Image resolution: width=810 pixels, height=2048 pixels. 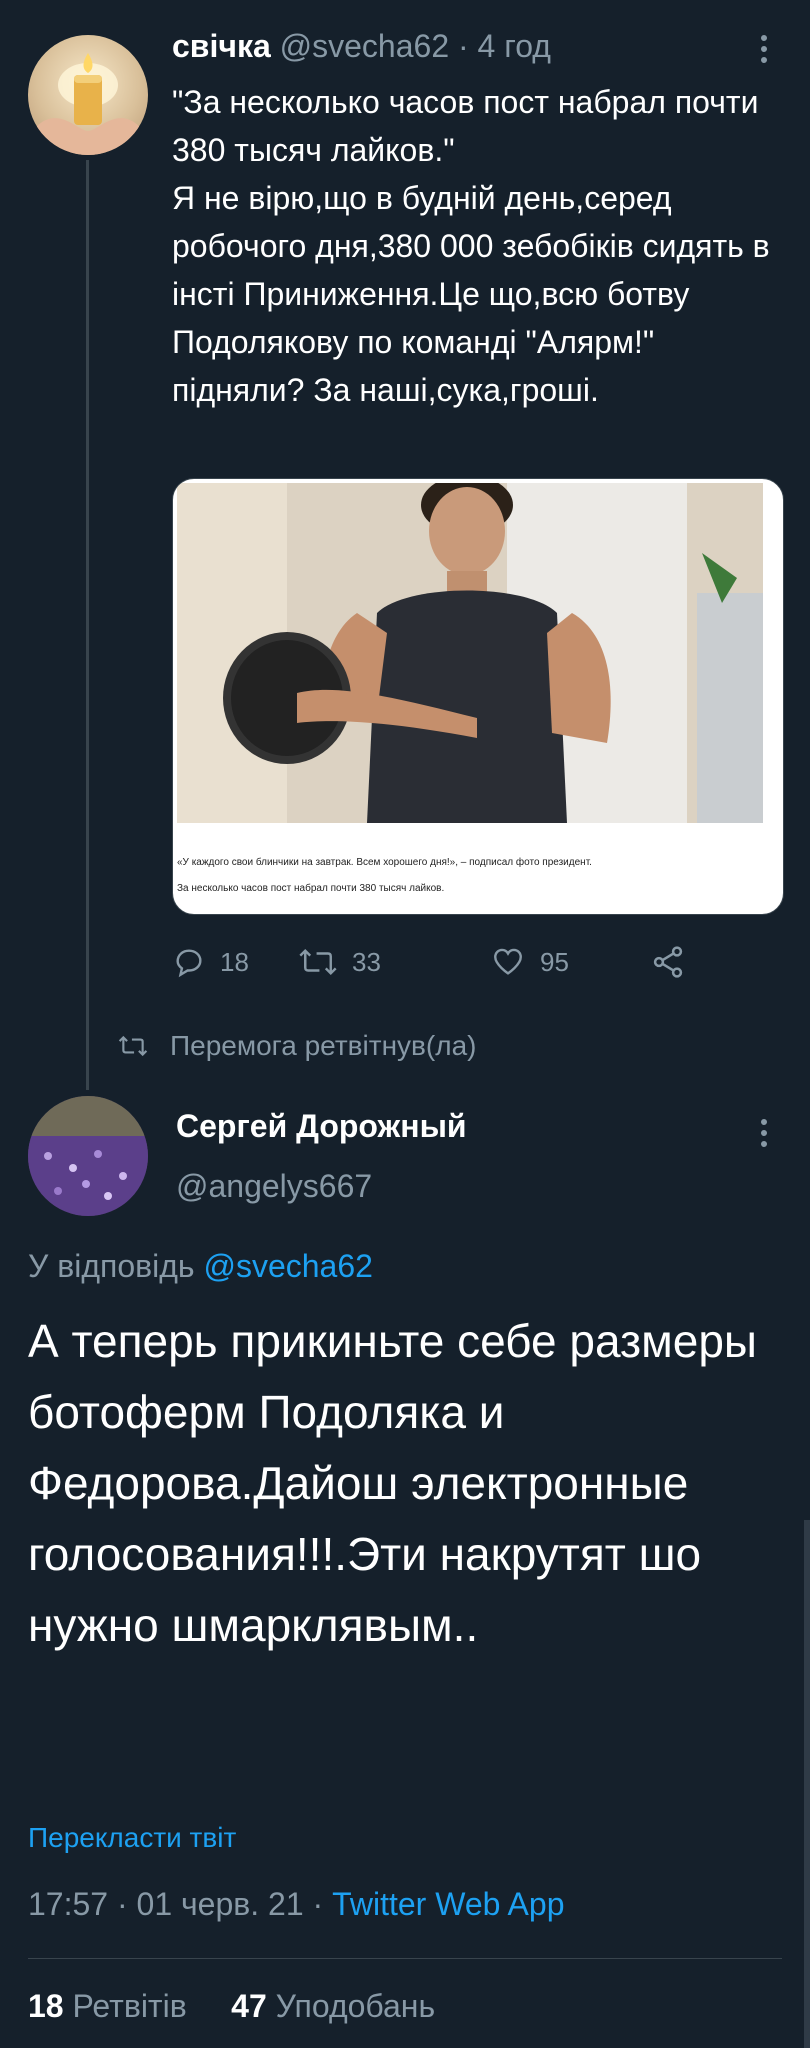 I want to click on like-count: 95, so click(x=554, y=961).